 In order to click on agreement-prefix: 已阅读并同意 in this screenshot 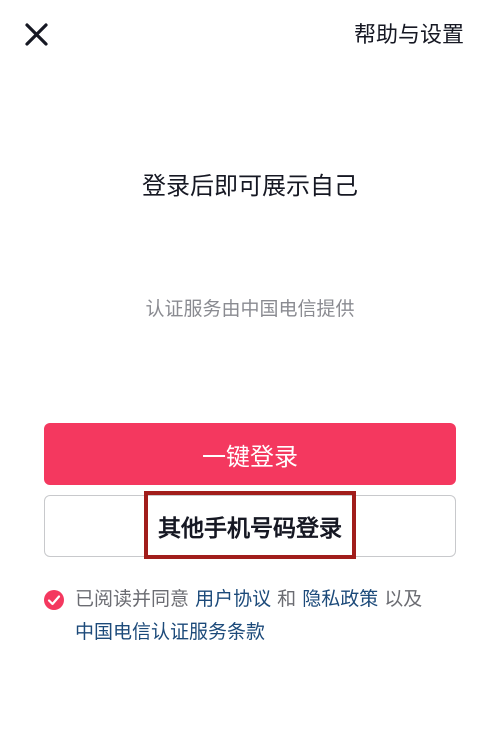, I will do `click(132, 599)`.